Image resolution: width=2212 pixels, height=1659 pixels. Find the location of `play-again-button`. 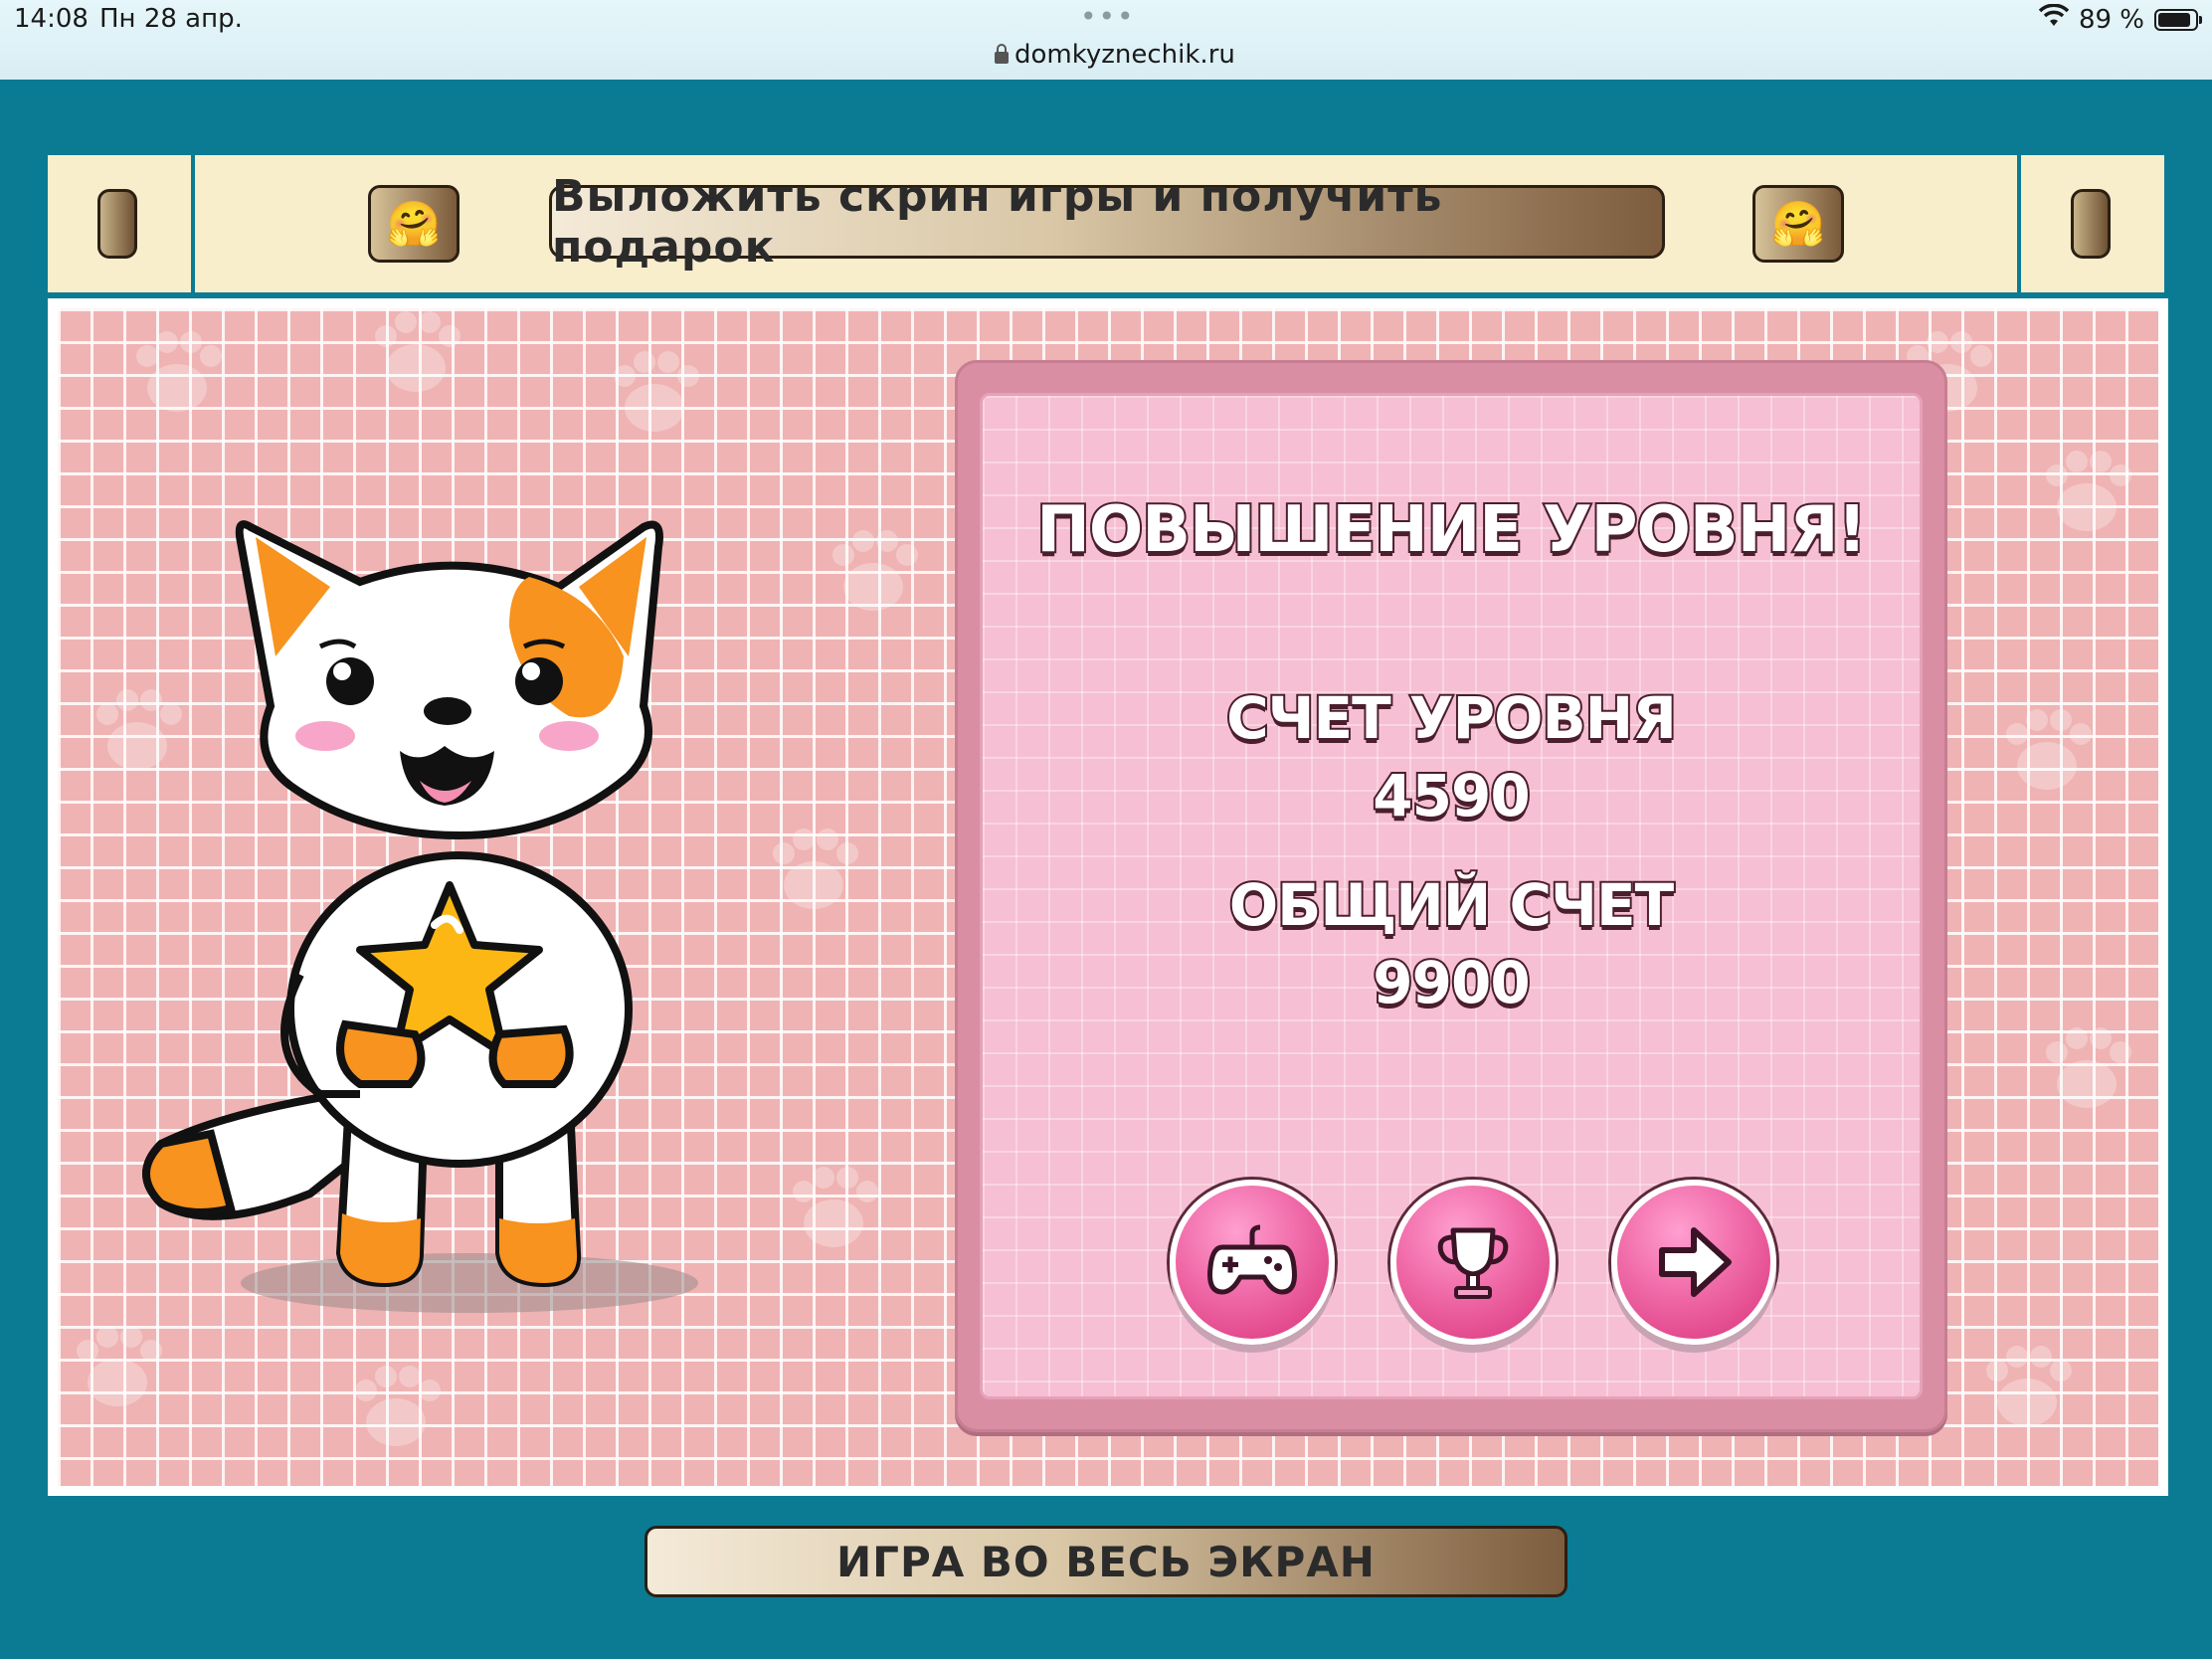

play-again-button is located at coordinates (1252, 1262).